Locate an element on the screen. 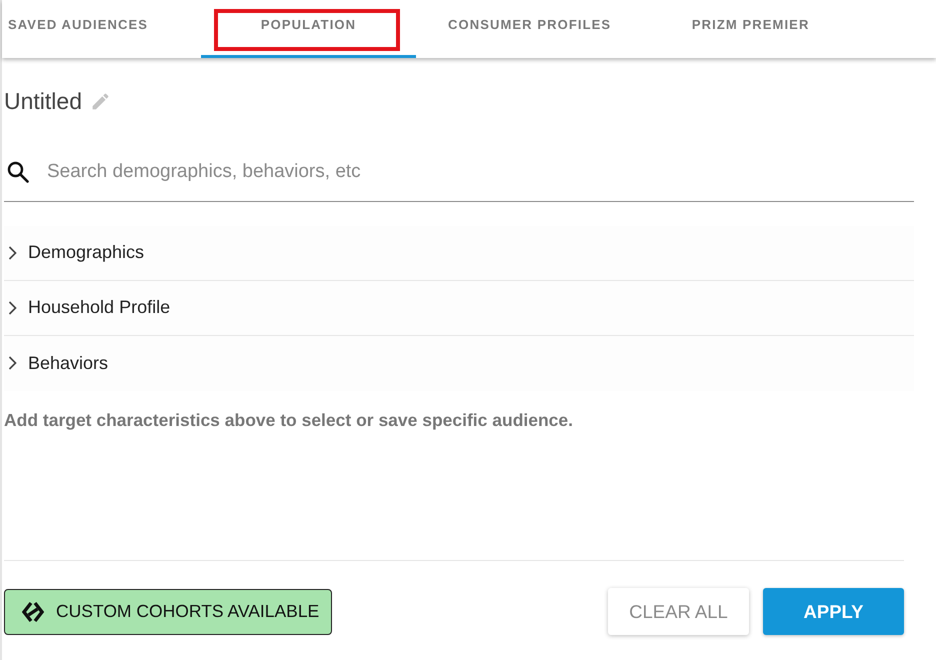 This screenshot has height=660, width=936. tab: CONSUMER PROFILES is located at coordinates (530, 29).